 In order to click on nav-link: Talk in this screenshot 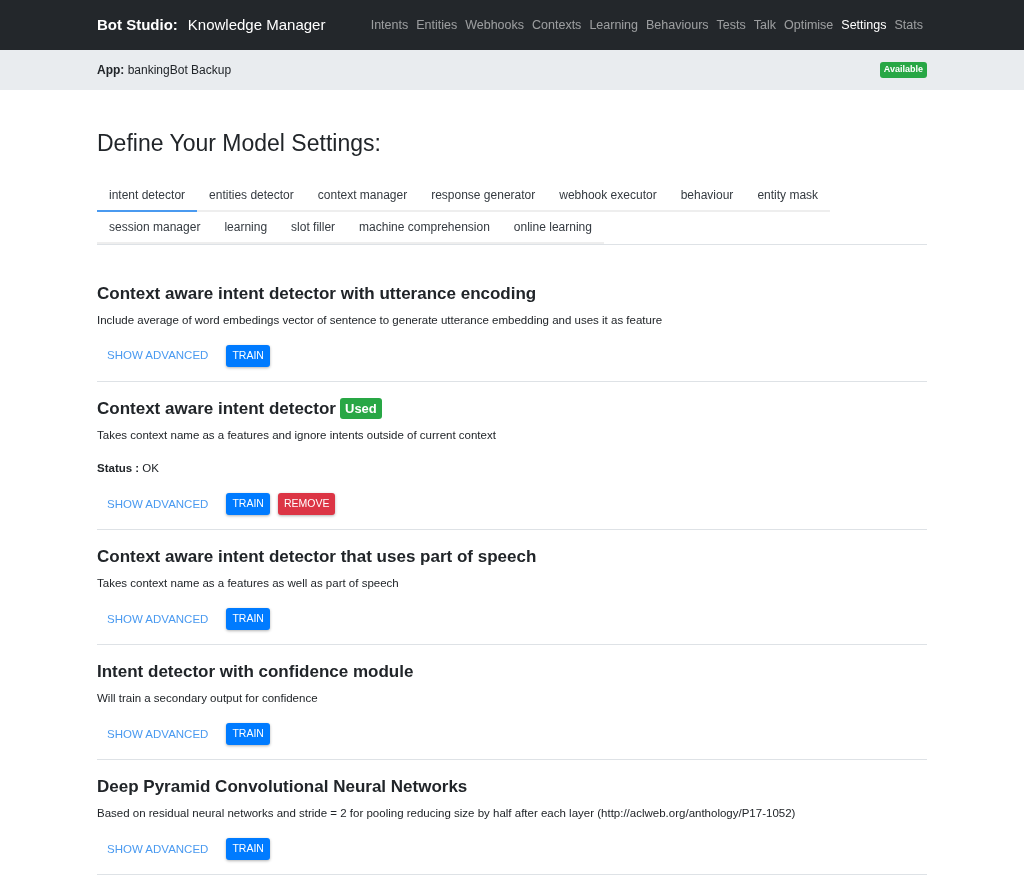, I will do `click(764, 25)`.